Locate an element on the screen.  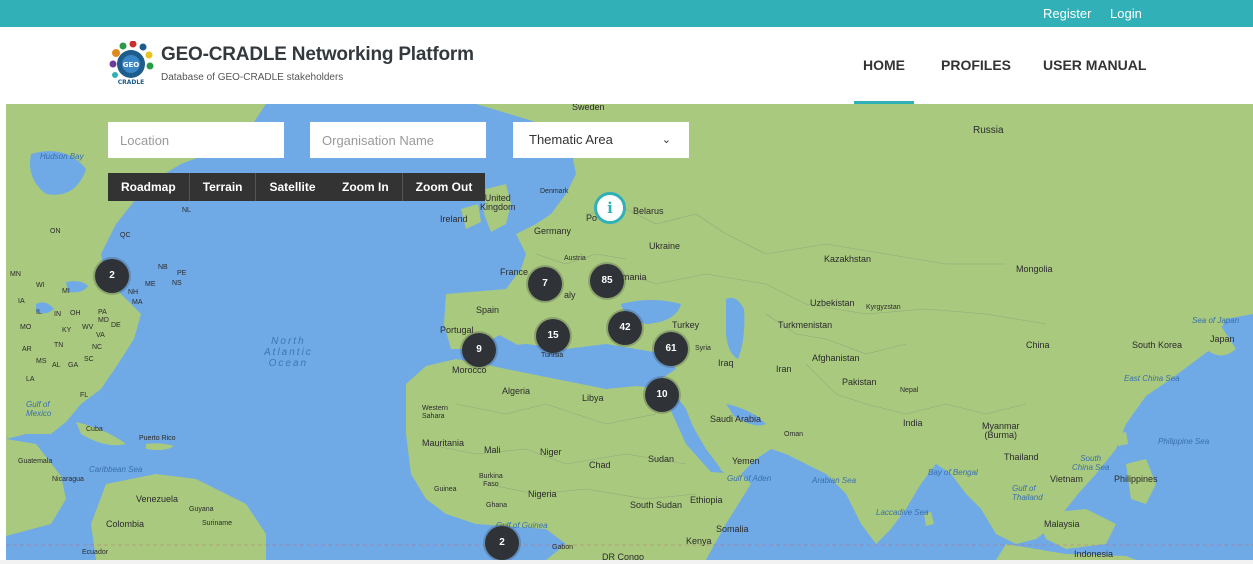
label-tunisia: Tunisia is located at coordinates (552, 355).